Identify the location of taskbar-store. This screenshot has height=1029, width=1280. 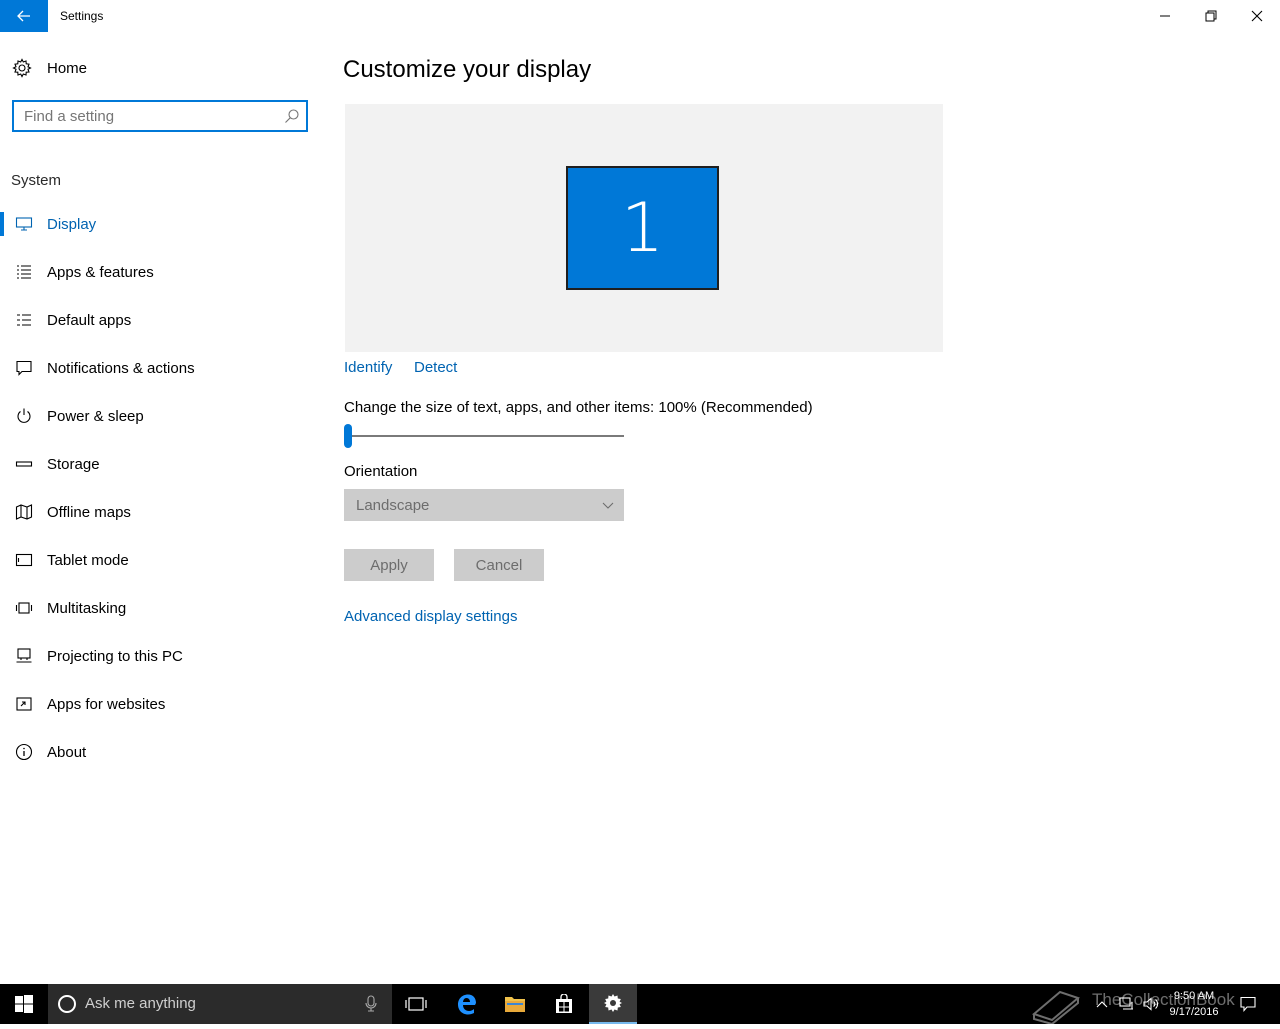
(564, 1004).